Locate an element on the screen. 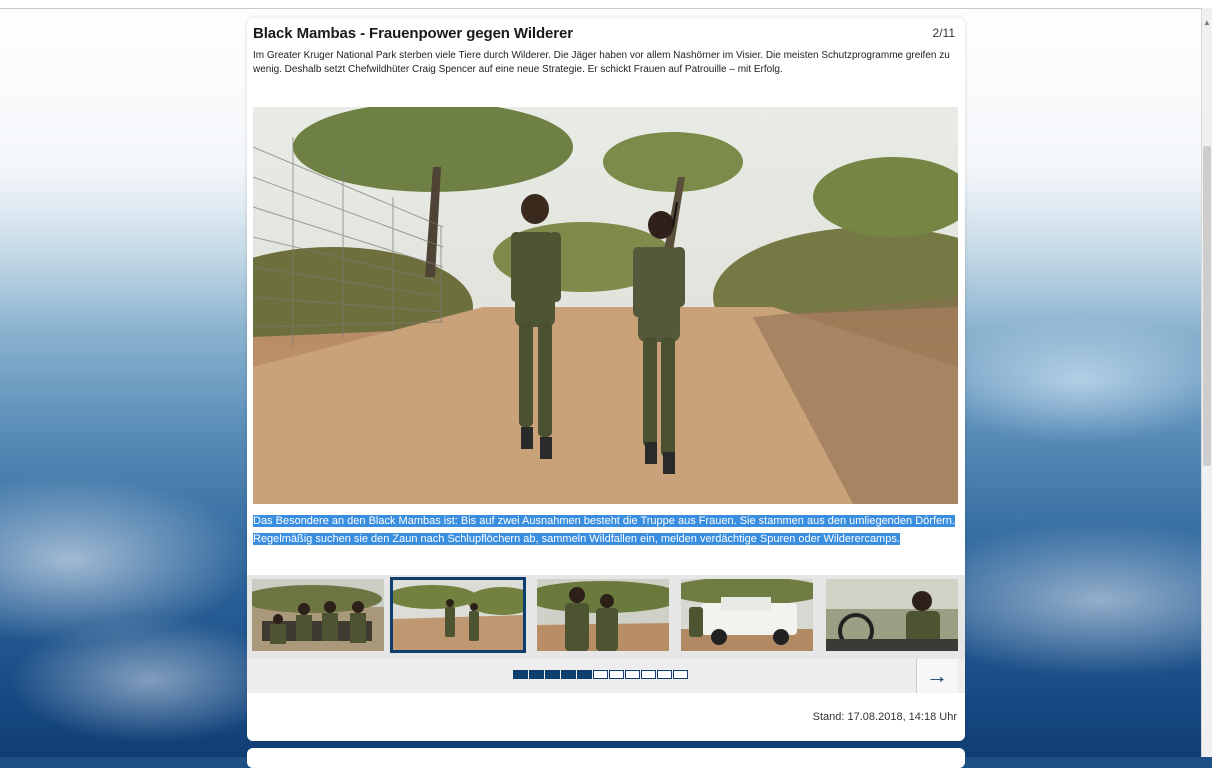 The width and height of the screenshot is (1212, 768). scroll-up-icon: ▲ is located at coordinates (1207, 23).